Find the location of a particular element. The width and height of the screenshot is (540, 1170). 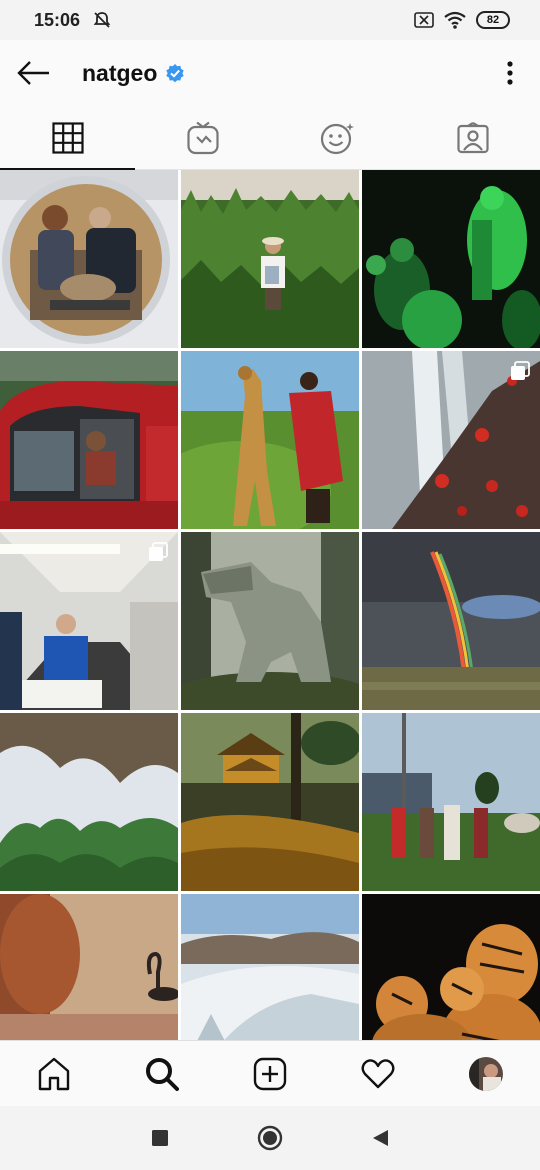

post-image-green-night is located at coordinates (451, 259).